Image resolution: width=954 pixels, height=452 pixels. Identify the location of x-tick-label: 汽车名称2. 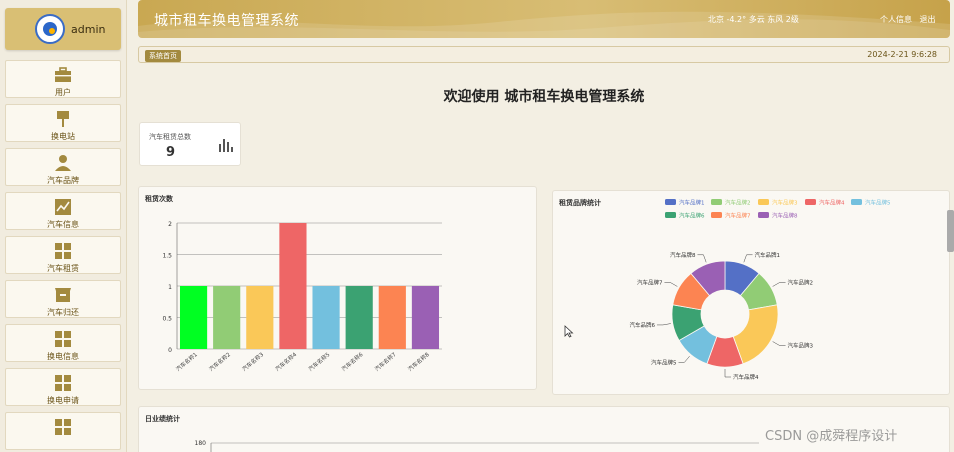
(219, 361).